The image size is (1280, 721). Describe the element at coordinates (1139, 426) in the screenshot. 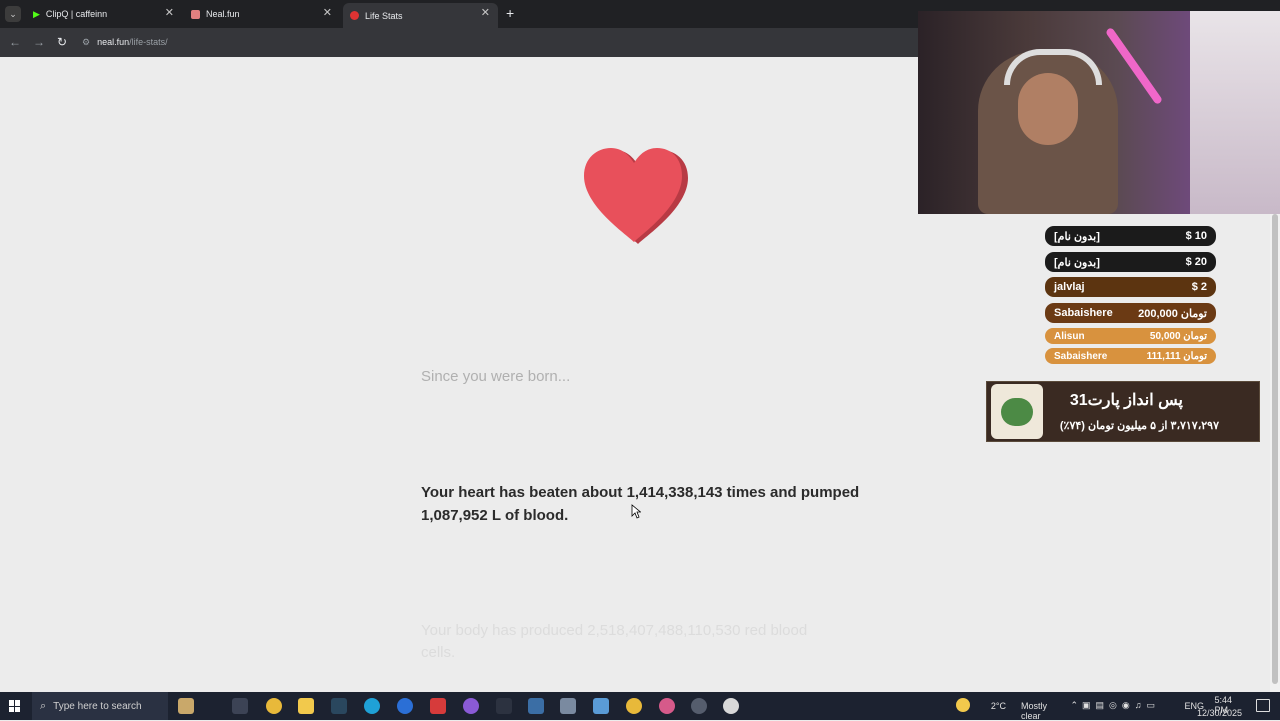

I see `goal-progress: ۳،۷۱۷،۲۹۷ از ۵ میلیون تومان (۷۴٪)` at that location.